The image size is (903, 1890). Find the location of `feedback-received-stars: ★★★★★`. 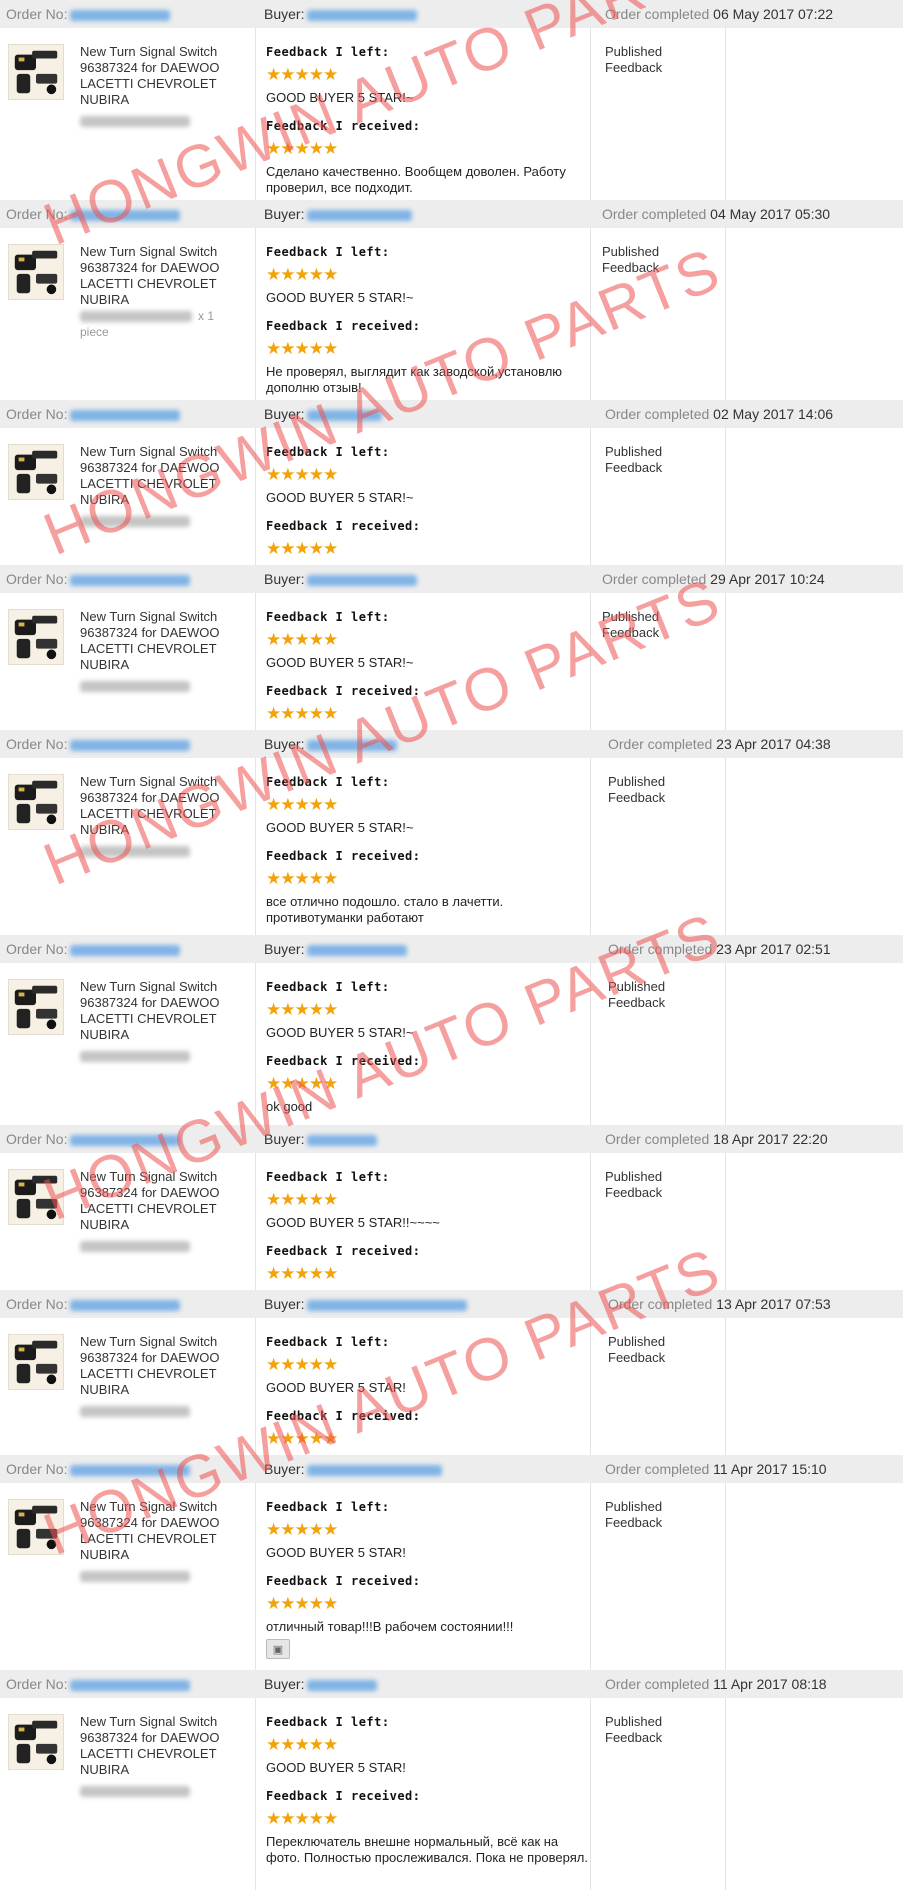

feedback-received-stars: ★★★★★ is located at coordinates (302, 713).